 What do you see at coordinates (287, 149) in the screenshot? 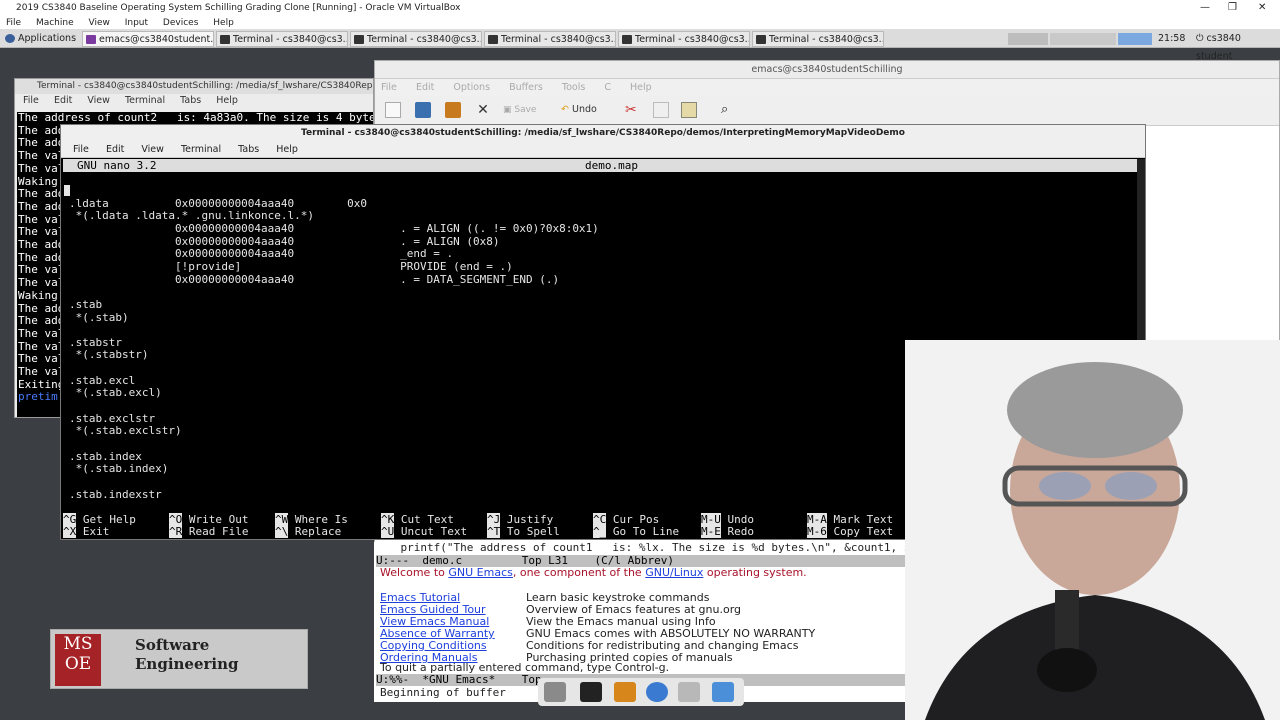
I see `nano-menu-help: Help` at bounding box center [287, 149].